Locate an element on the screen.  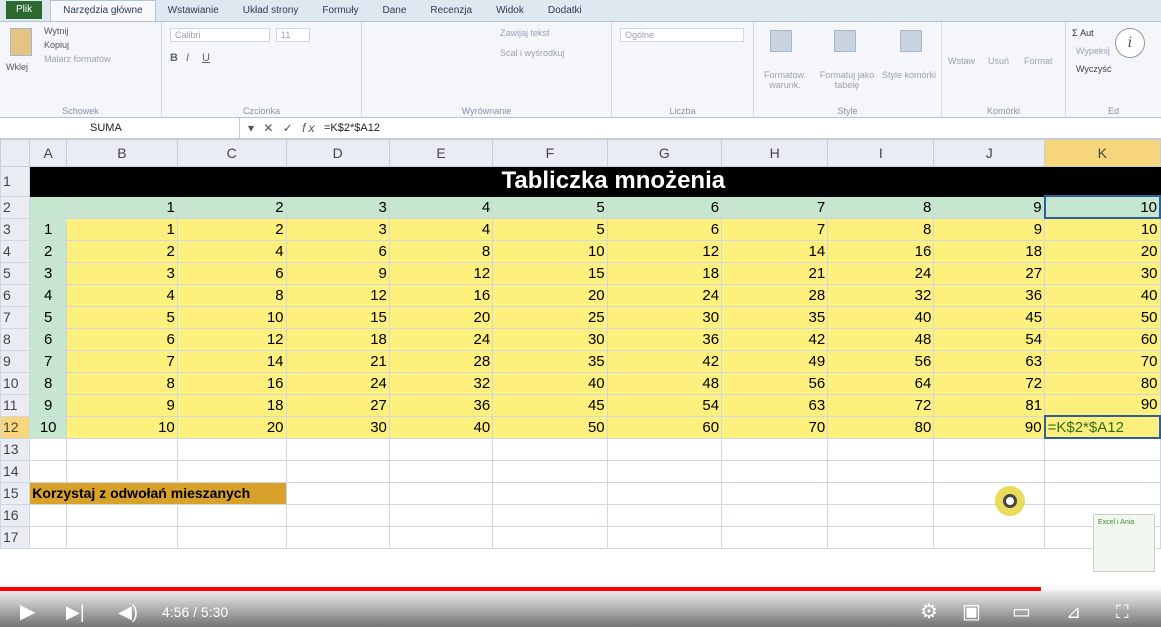
header-cell: 3 is located at coordinates (337, 207).